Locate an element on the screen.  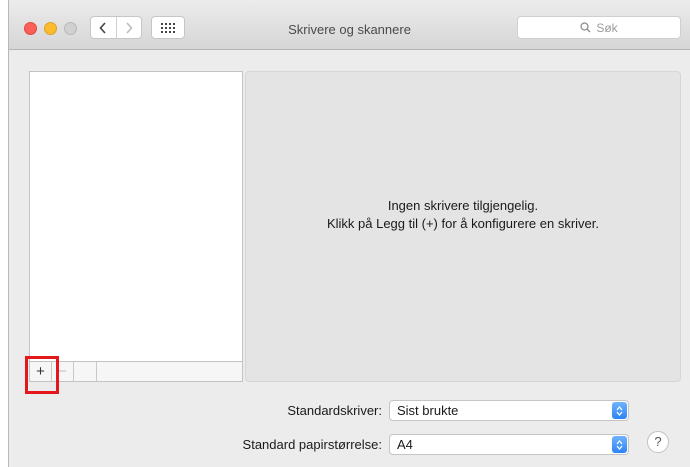
toolbar-spacer is located at coordinates (85, 371).